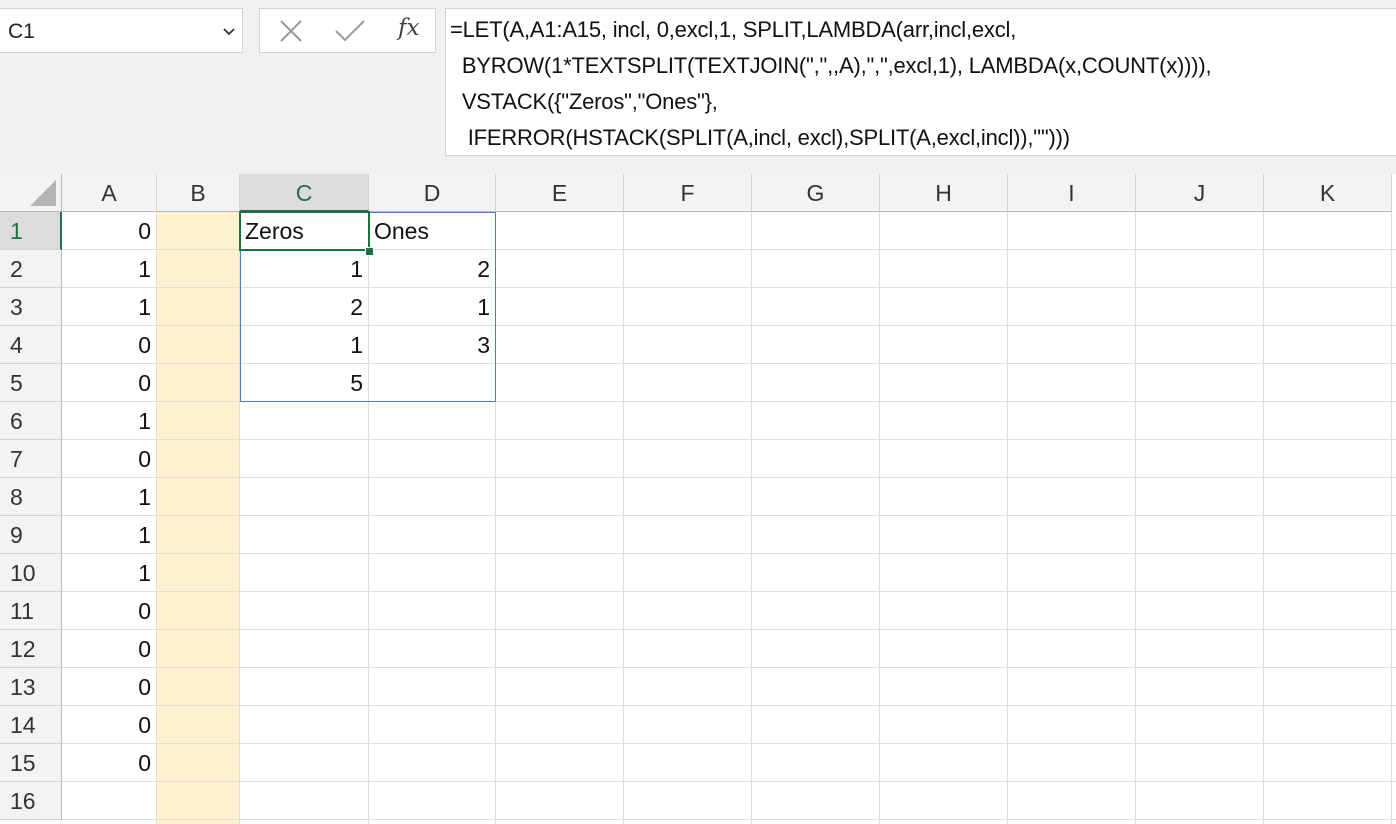 The width and height of the screenshot is (1396, 824). Describe the element at coordinates (31, 231) in the screenshot. I see `row-header-1: 1` at that location.